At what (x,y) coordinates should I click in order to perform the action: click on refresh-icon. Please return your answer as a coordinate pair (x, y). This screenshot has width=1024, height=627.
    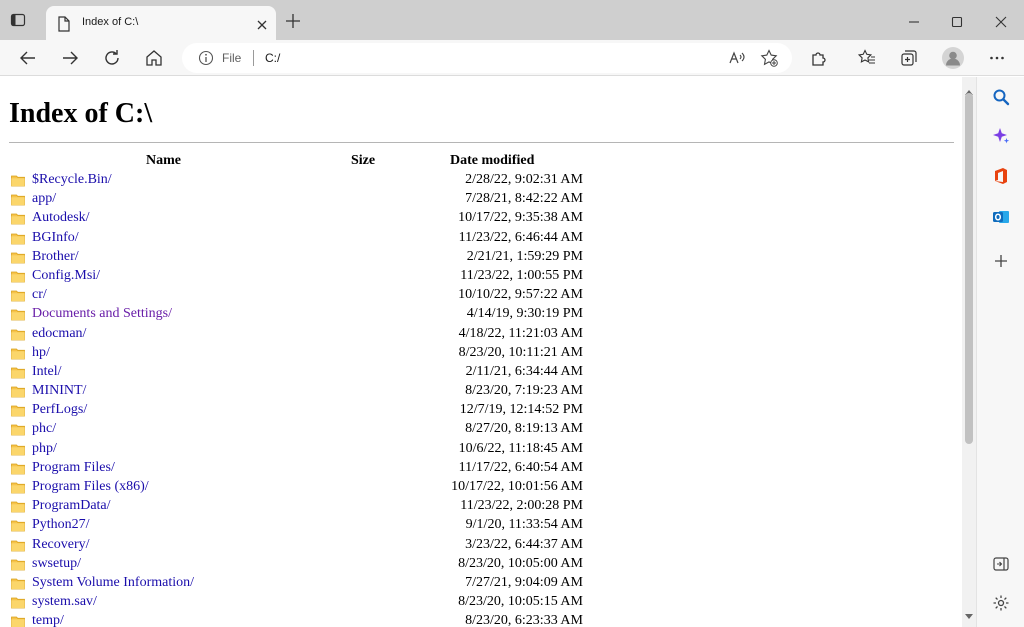
    Looking at the image, I should click on (112, 58).